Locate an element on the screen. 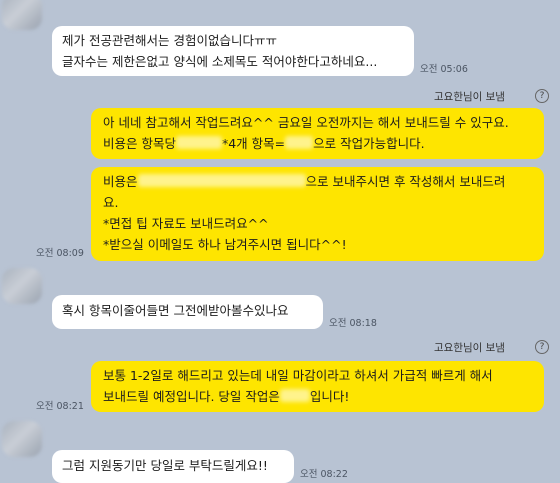  message-text-part: 으로 작업가능합니다. is located at coordinates (369, 143).